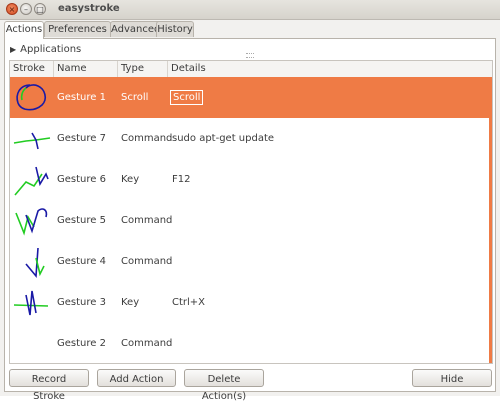 The height and width of the screenshot is (405, 500). Describe the element at coordinates (26, 9) in the screenshot. I see `minimize-icon: –` at that location.